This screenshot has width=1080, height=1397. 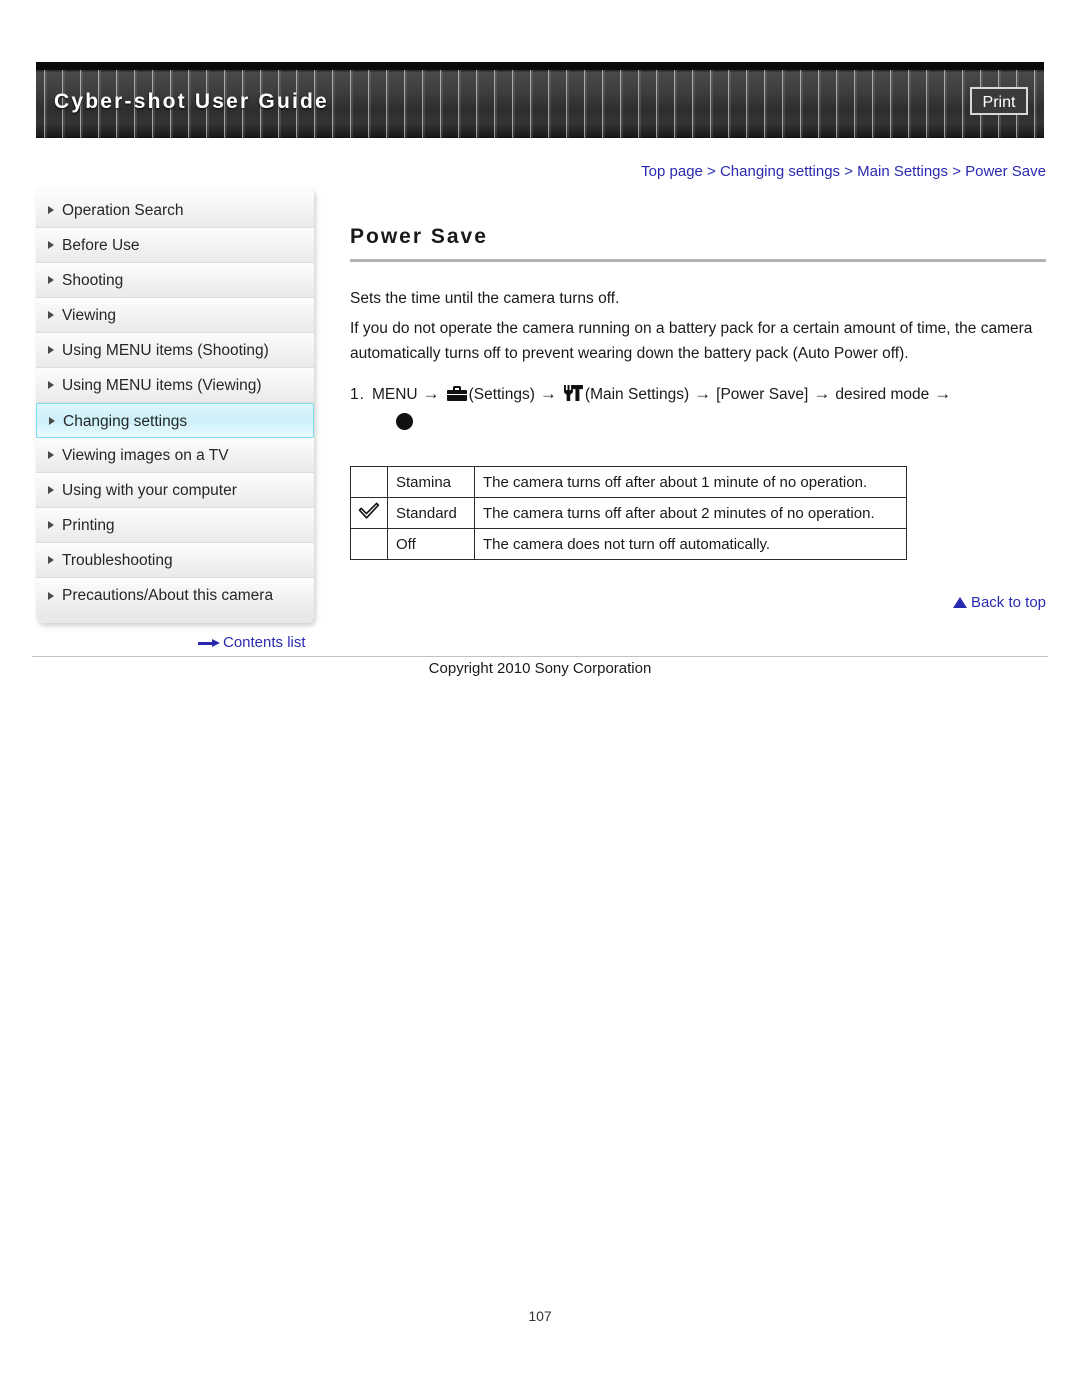 I want to click on arrow-glyph-3: →, so click(x=703, y=393).